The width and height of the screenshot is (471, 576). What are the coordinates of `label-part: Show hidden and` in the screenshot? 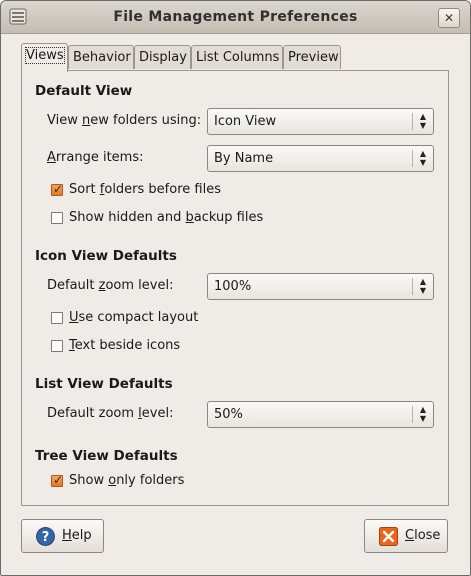 It's located at (127, 217).